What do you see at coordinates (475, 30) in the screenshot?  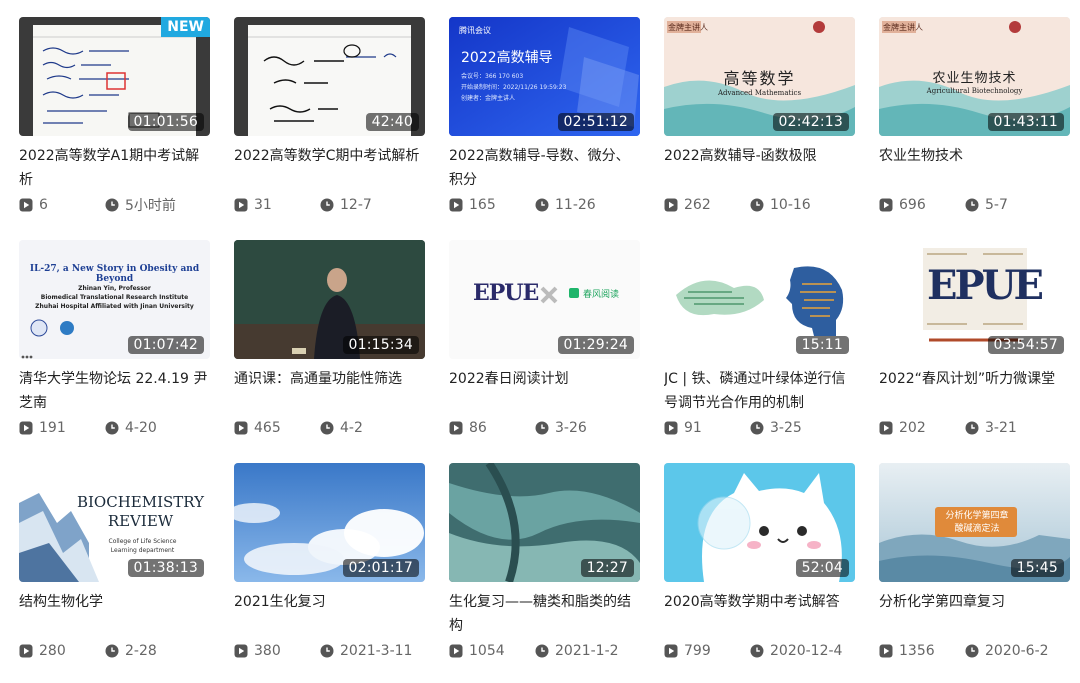 I see `meeting-brand: 腾讯会议` at bounding box center [475, 30].